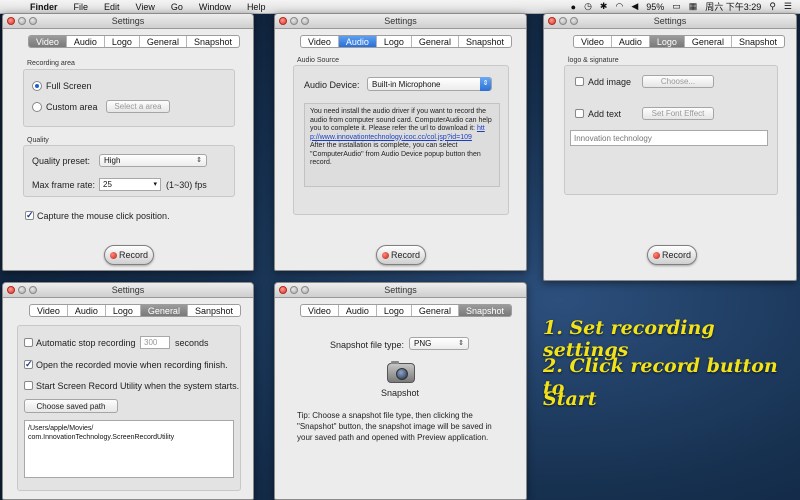  What do you see at coordinates (733, 6) in the screenshot?
I see `menu-clock: 周六 下午3:29` at bounding box center [733, 6].